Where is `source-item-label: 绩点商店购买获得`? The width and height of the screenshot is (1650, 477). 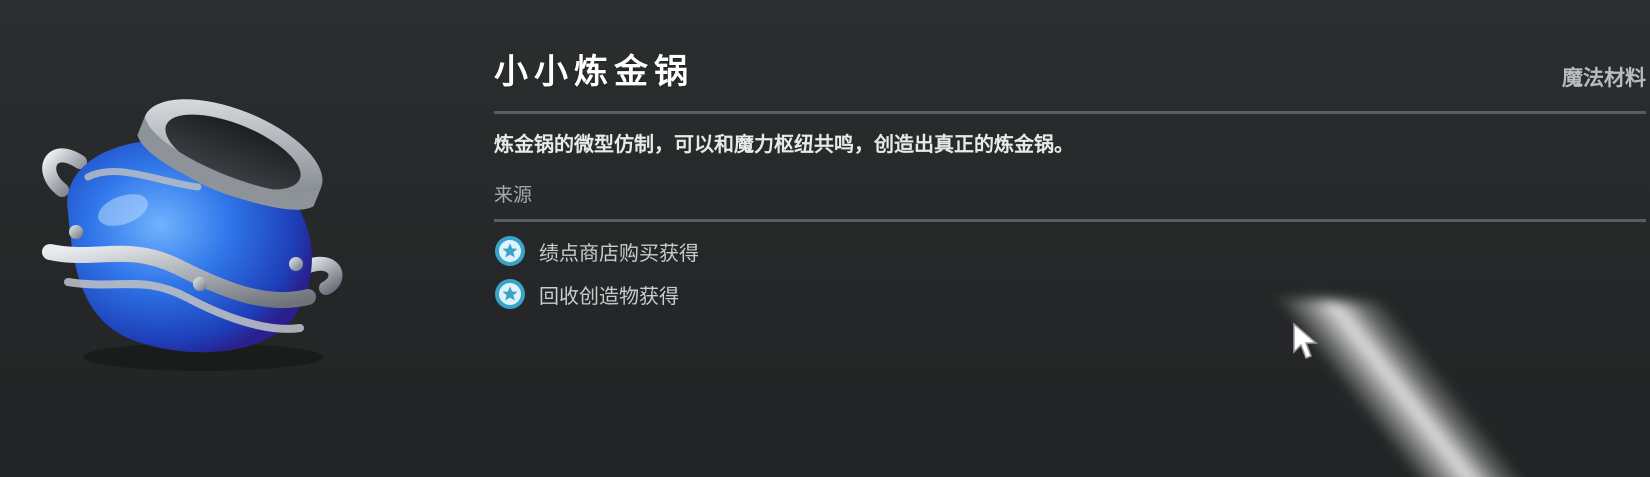 source-item-label: 绩点商店购买获得 is located at coordinates (619, 252).